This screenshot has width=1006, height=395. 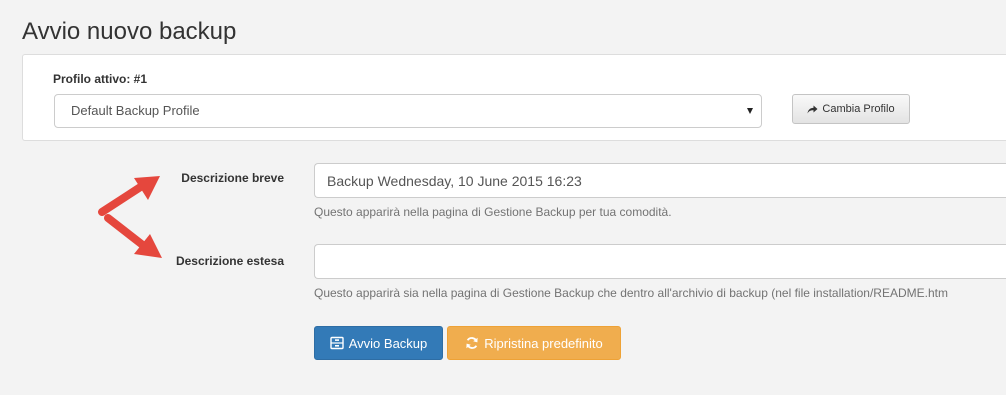 What do you see at coordinates (388, 343) in the screenshot?
I see `start-backup-label: Avvio Backup` at bounding box center [388, 343].